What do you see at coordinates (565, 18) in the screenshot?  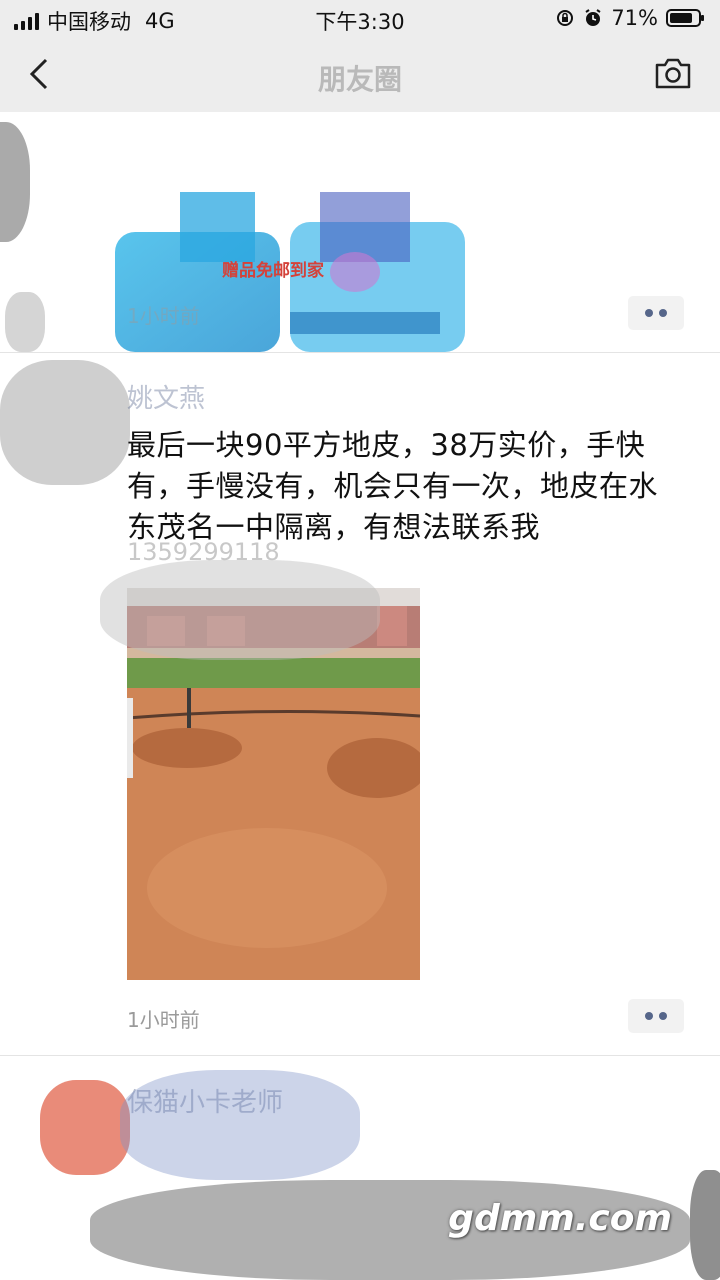 I see `rotation-lock-icon` at bounding box center [565, 18].